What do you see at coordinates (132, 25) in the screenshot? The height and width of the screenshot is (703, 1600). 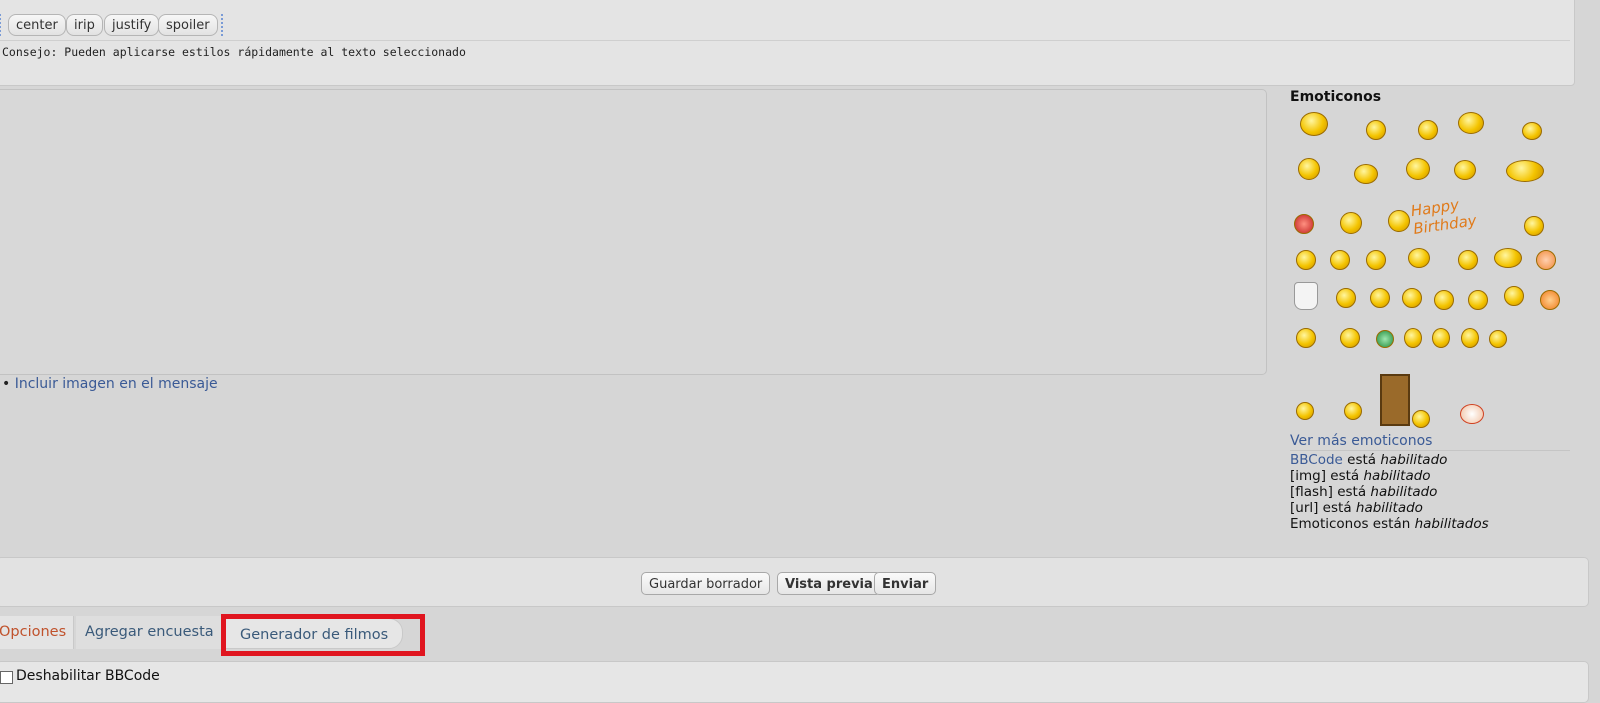 I see `justify-button: justify` at bounding box center [132, 25].